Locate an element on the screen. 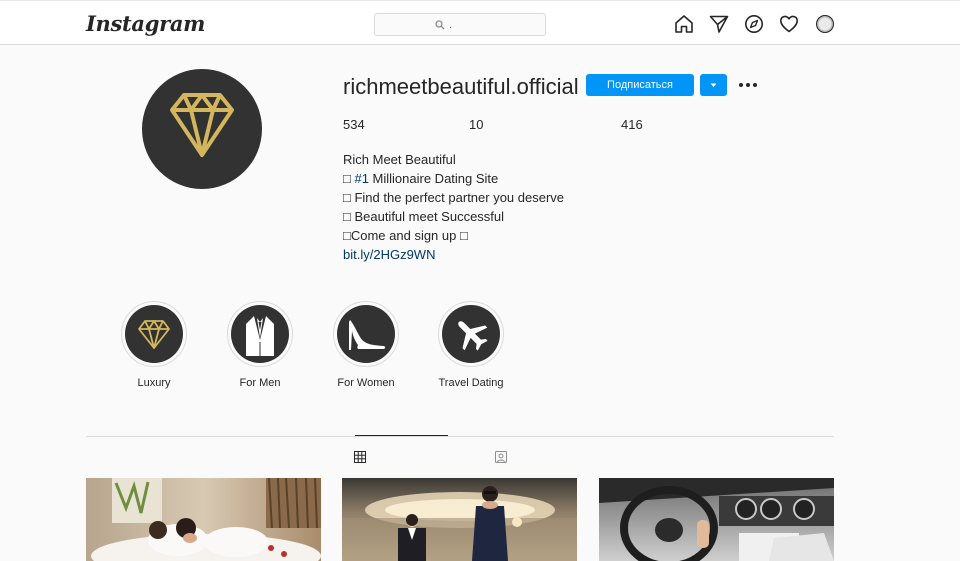 This screenshot has width=960, height=561. bio-external-link: bit.ly/2HGz9WN is located at coordinates (493, 254).